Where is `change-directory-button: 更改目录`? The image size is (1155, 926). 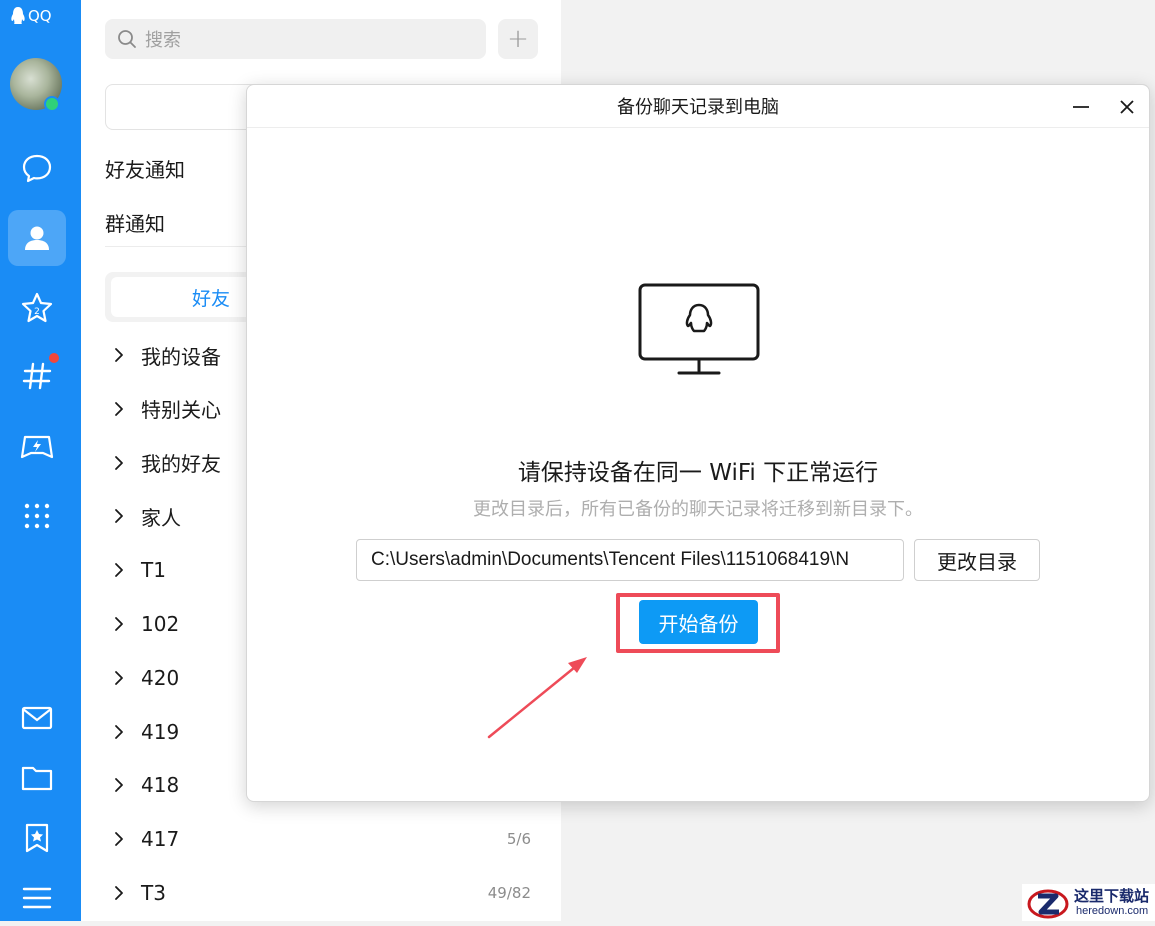 change-directory-button: 更改目录 is located at coordinates (977, 560).